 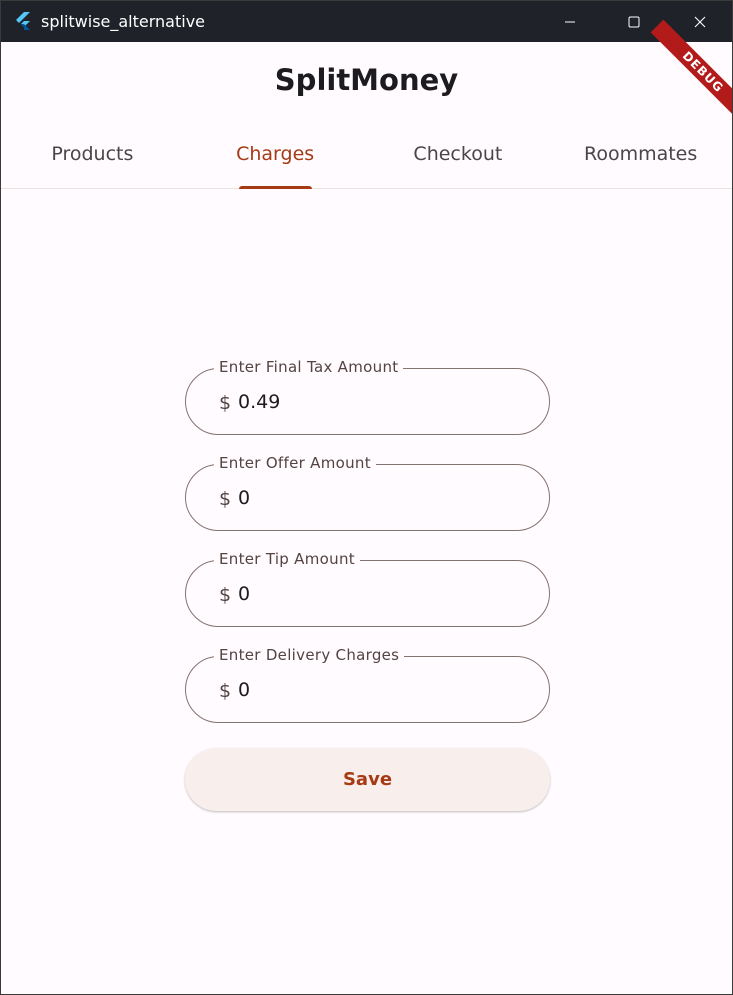 What do you see at coordinates (275, 187) in the screenshot?
I see `tab-indicator` at bounding box center [275, 187].